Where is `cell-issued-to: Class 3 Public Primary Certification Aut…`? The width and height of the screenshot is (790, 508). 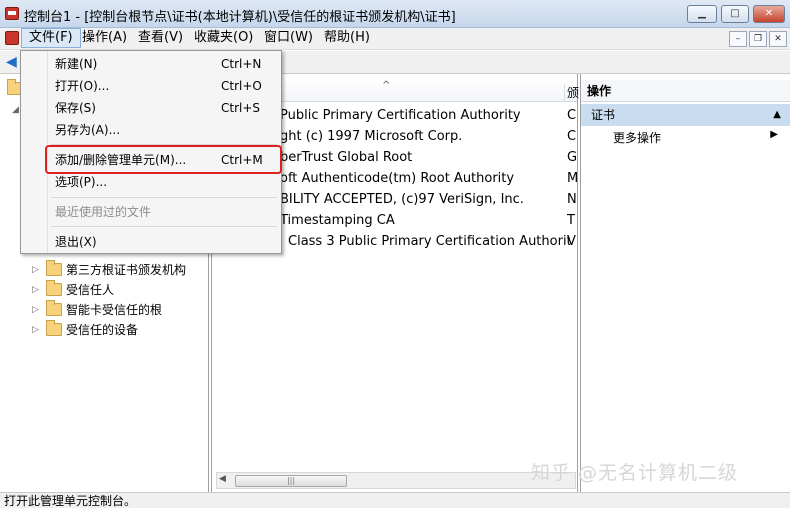
cell-issued-to: Class 3 Public Primary Certification Aut… is located at coordinates (429, 241).